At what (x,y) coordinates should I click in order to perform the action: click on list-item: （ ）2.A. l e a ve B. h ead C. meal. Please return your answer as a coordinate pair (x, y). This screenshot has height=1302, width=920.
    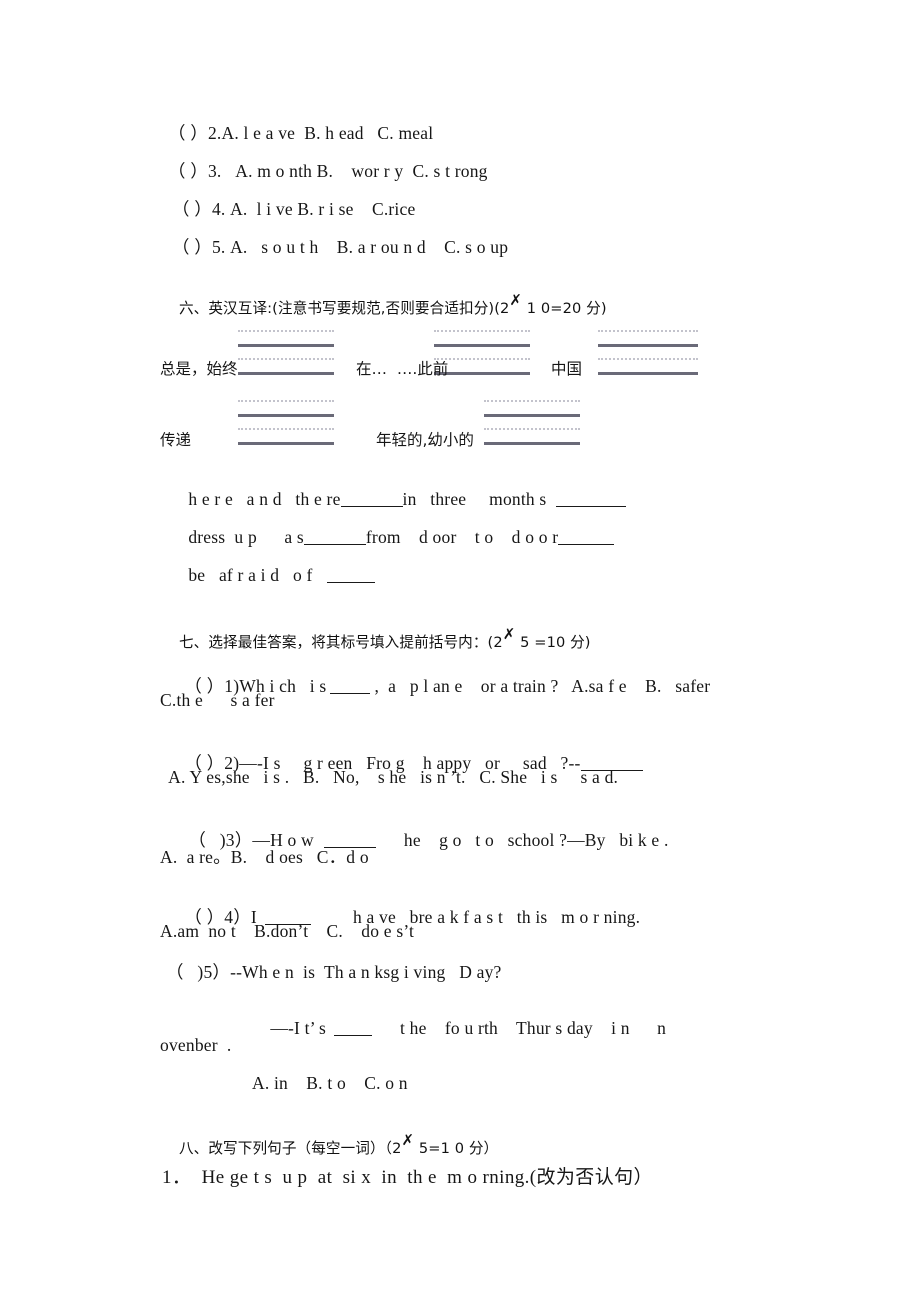
    Looking at the image, I should click on (301, 133).